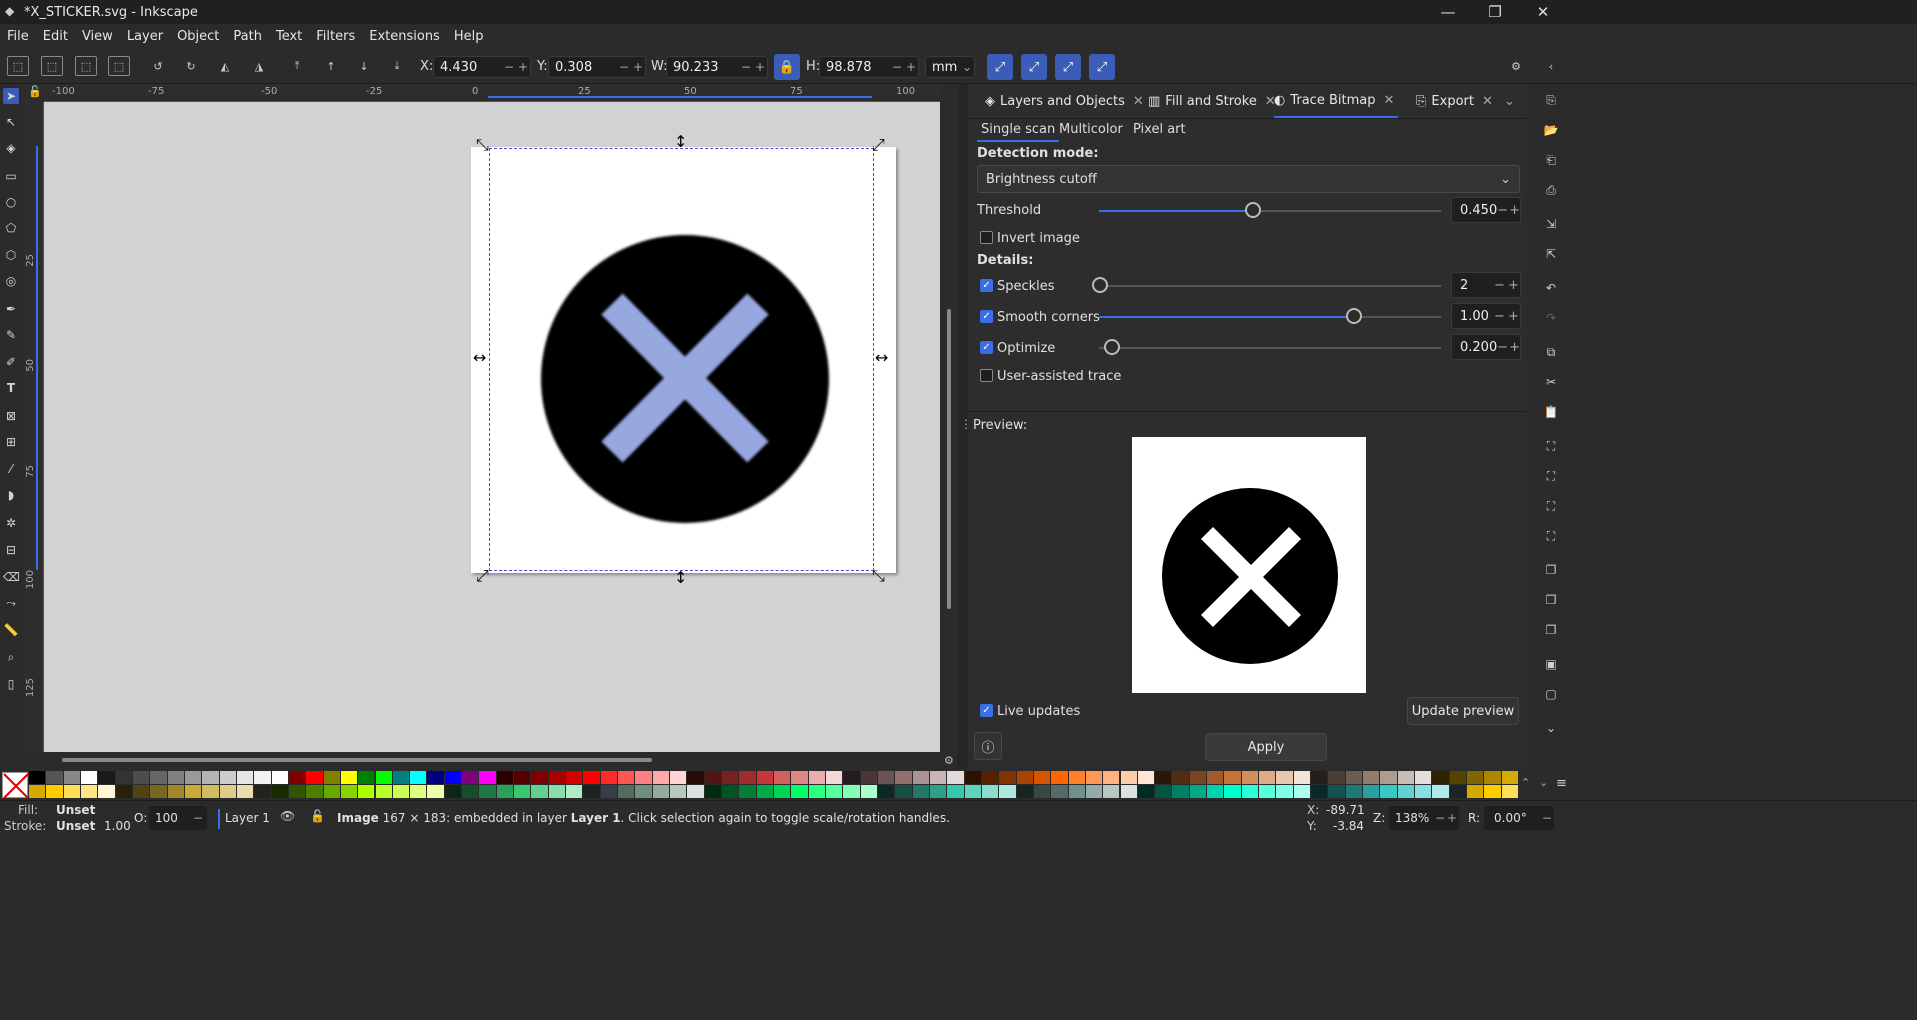 Image resolution: width=1917 pixels, height=1020 pixels. I want to click on invert-image-checkbox, so click(986, 237).